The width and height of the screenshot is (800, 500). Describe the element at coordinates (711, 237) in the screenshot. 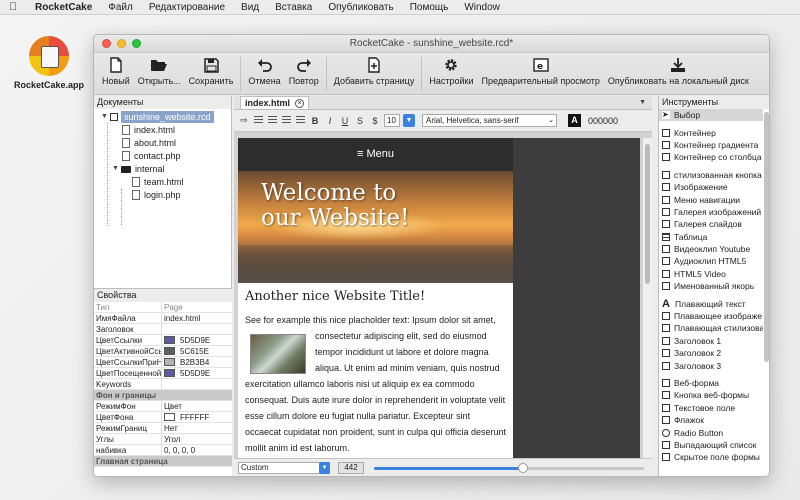

I see `tool-item: Таблица` at that location.